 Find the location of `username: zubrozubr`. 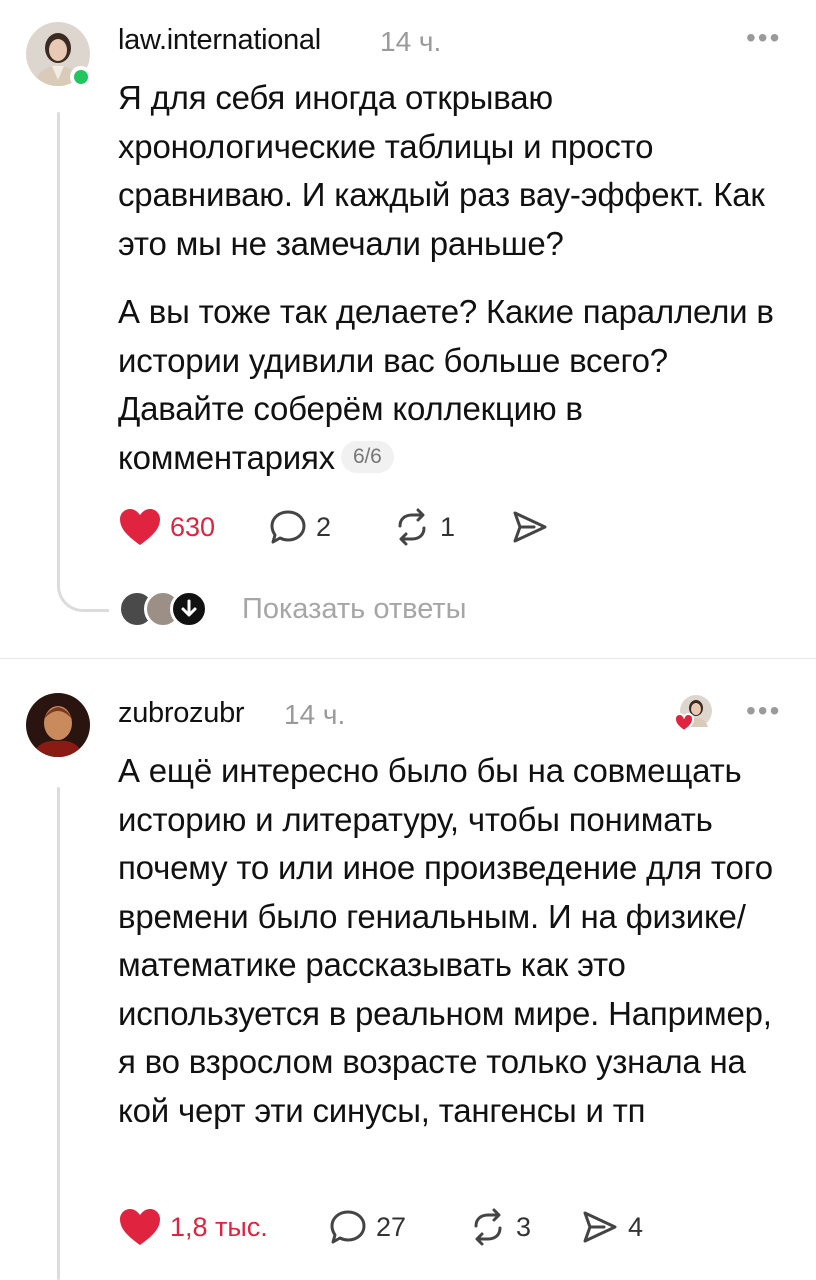

username: zubrozubr is located at coordinates (181, 713).